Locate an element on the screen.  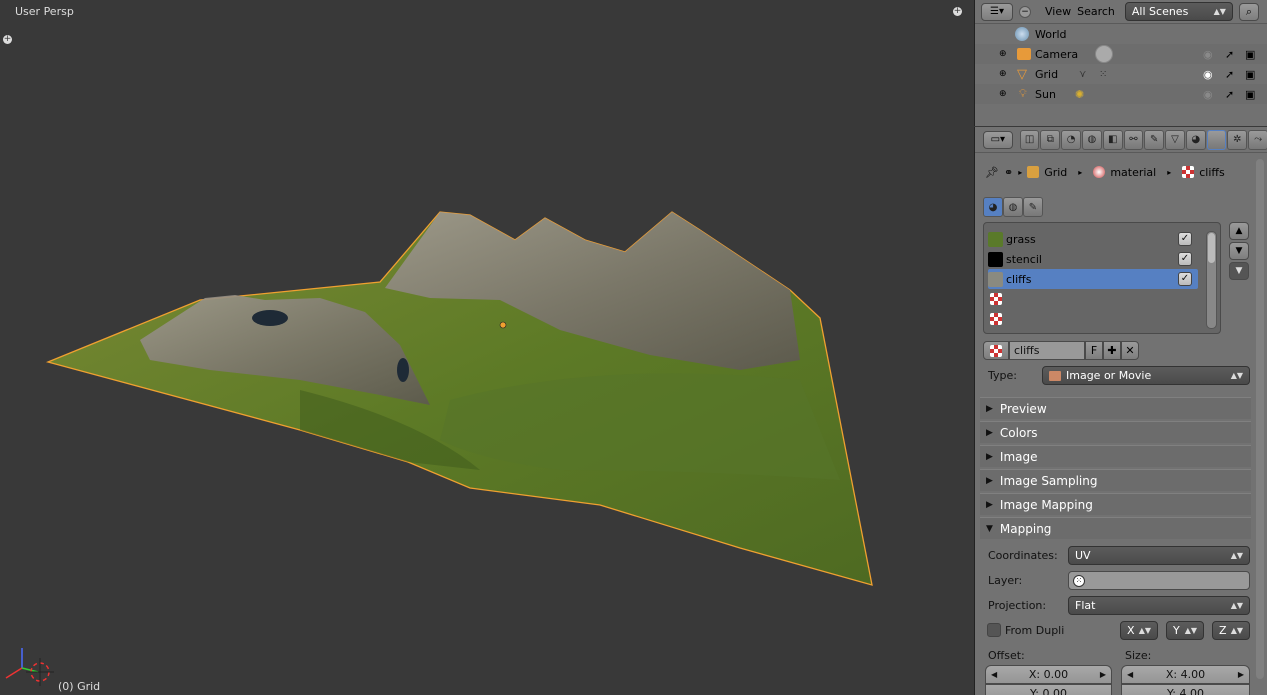
particles-tab-icon: ✲ is located at coordinates (1237, 139).